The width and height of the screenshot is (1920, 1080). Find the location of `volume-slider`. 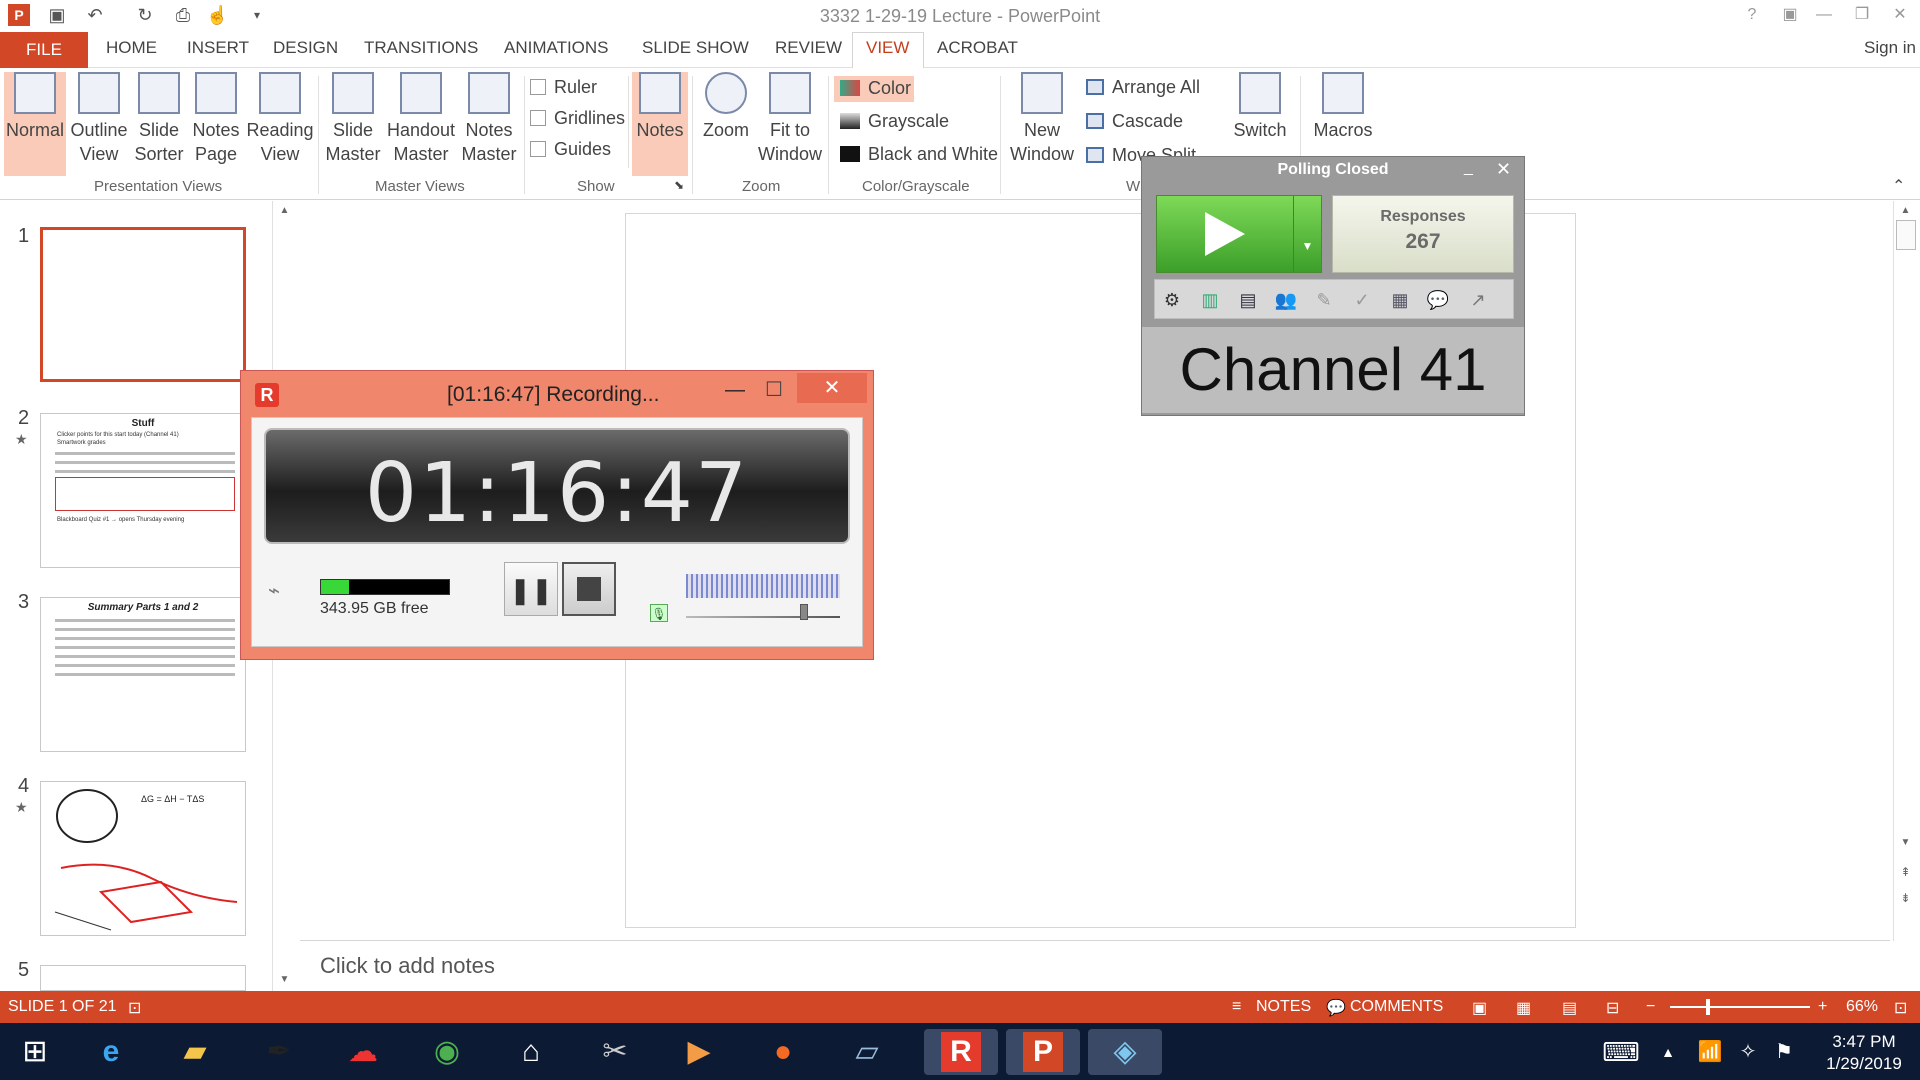

volume-slider is located at coordinates (763, 612).